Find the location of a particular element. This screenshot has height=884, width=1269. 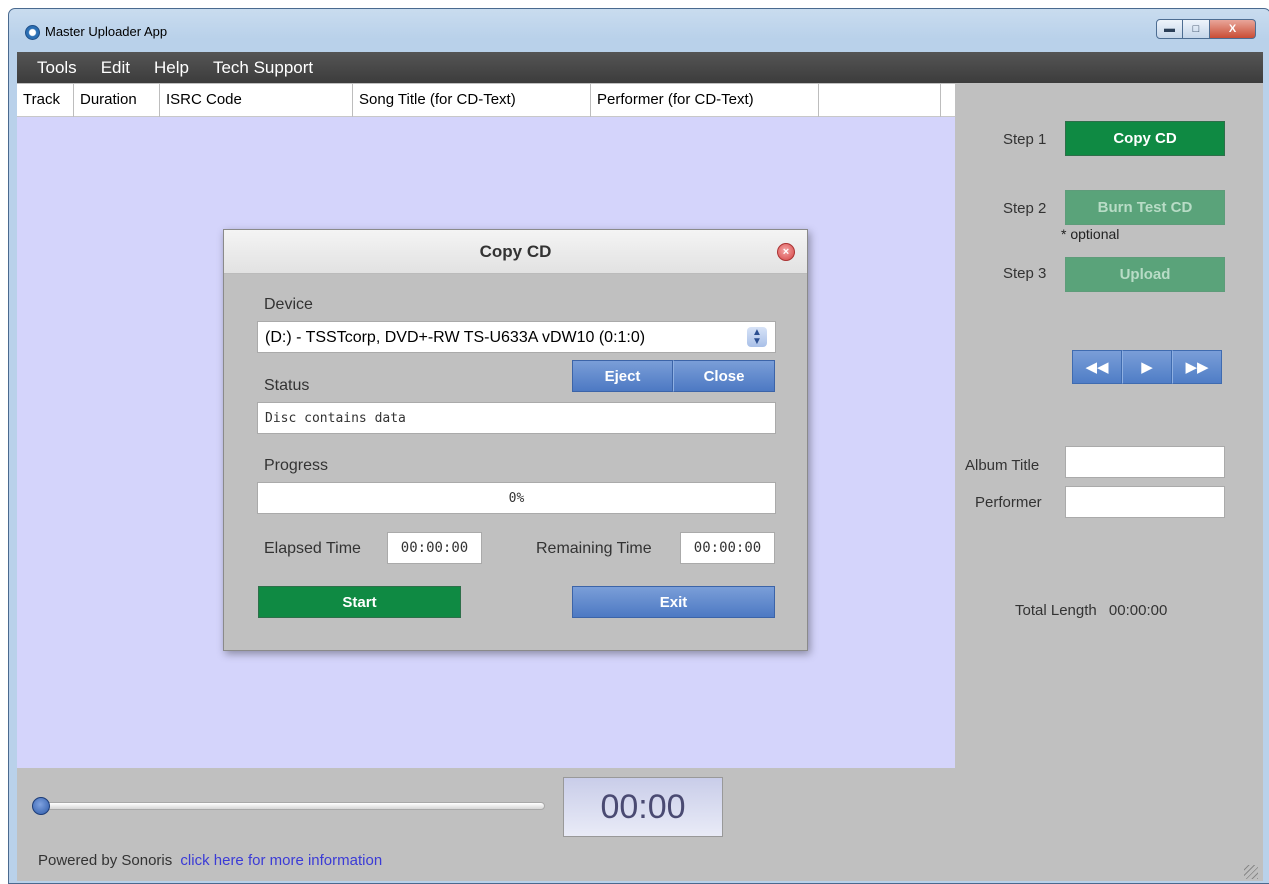

menu-tools: Tools is located at coordinates (57, 68).